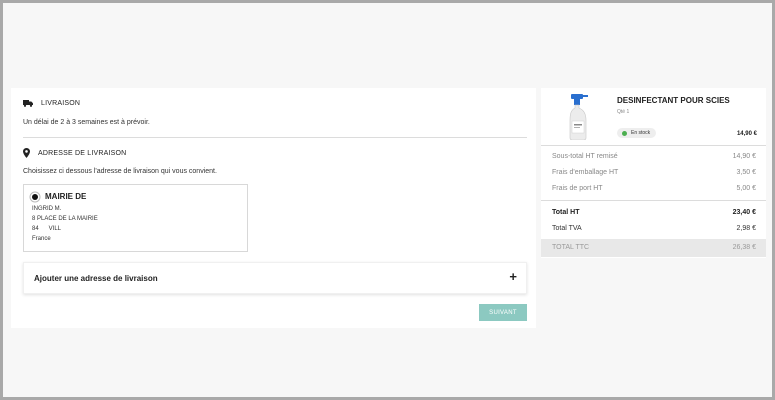 The image size is (775, 400). I want to click on address-contact: INGRID M., so click(47, 209).